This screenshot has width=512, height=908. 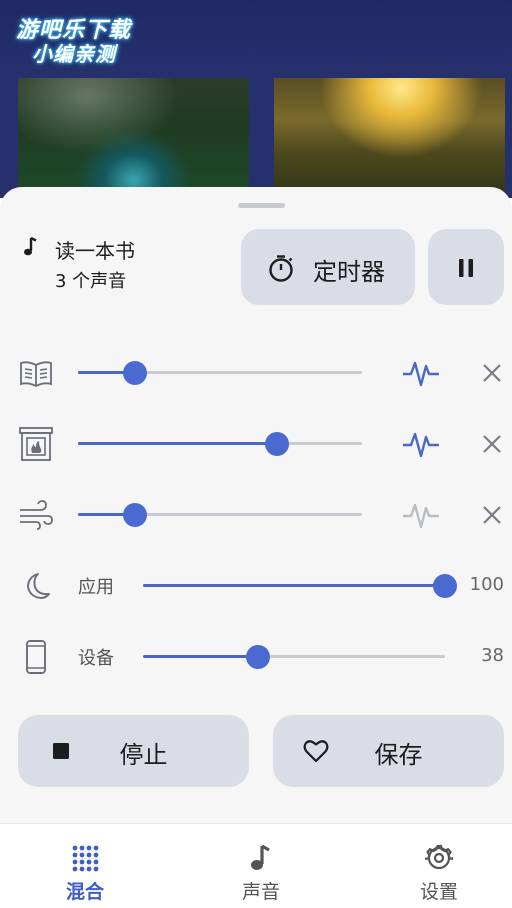 I want to click on device-volume-label: 设备, so click(x=96, y=658).